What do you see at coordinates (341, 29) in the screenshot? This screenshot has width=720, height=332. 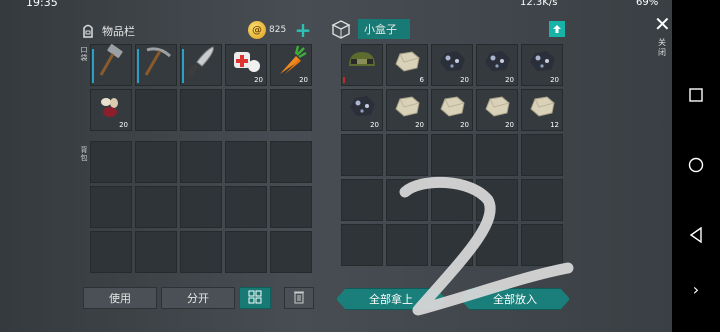 I see `box-icon` at bounding box center [341, 29].